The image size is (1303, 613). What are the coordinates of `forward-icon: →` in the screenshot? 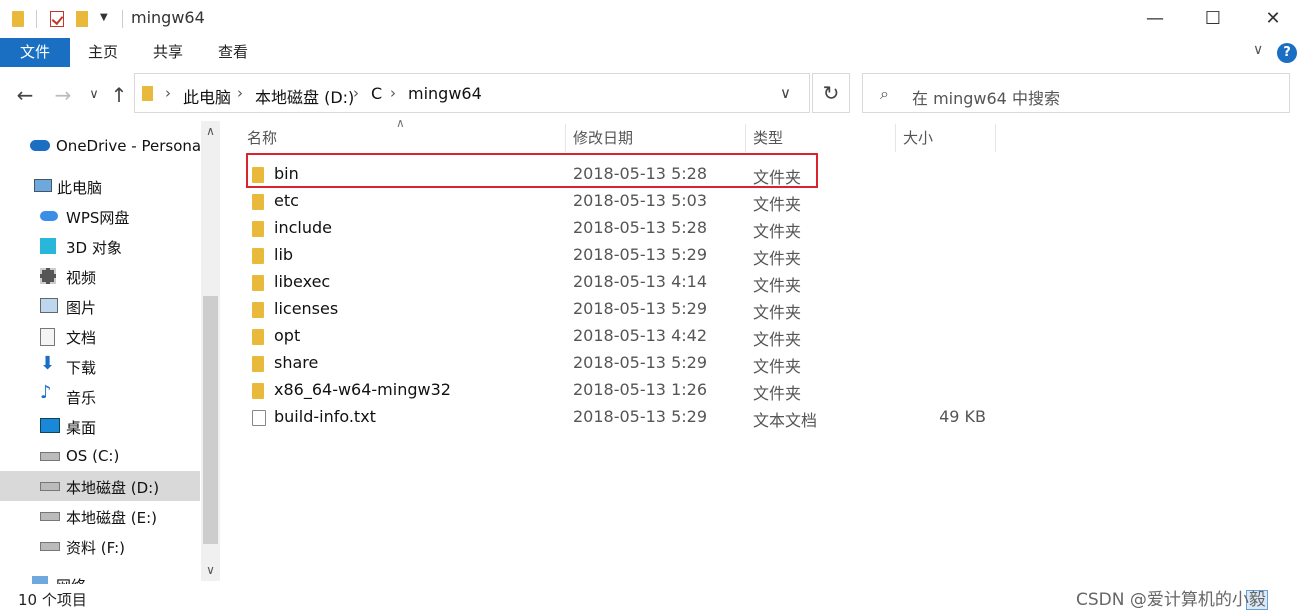 It's located at (63, 95).